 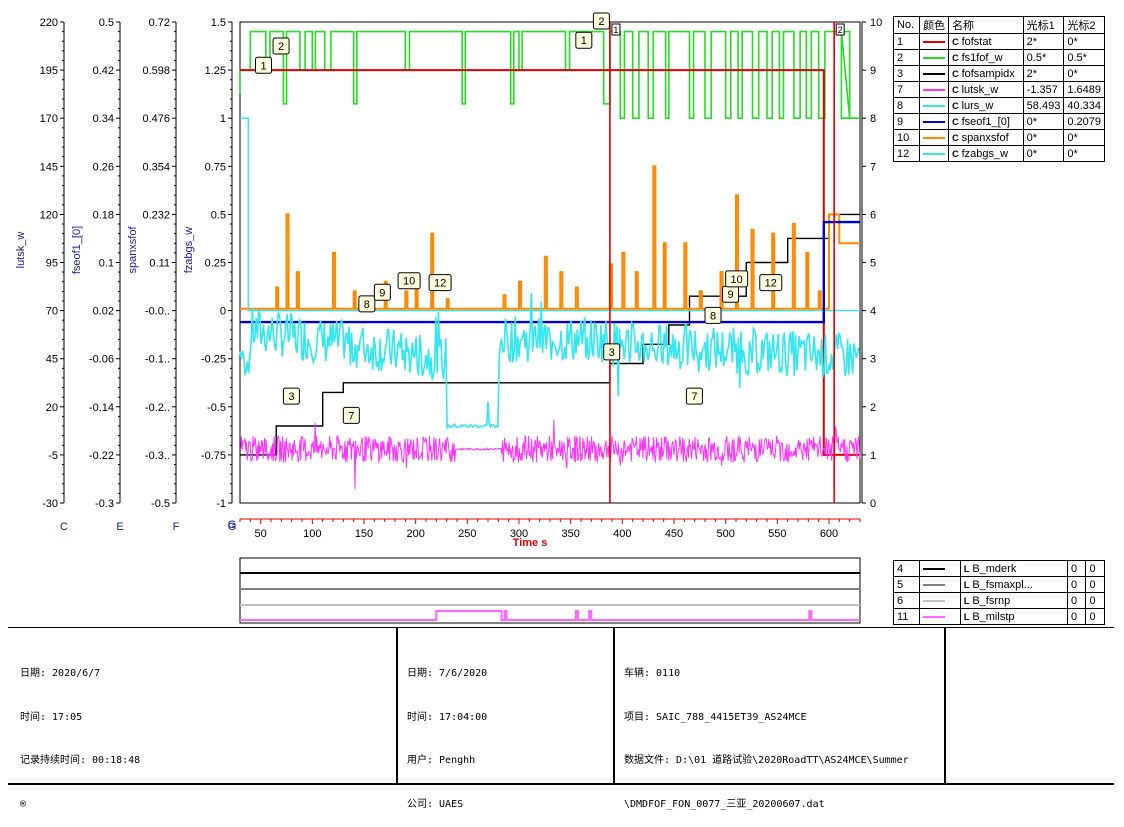 I want to click on legend-row: 10 Cspanxsfof 0* 0*, so click(x=998, y=137).